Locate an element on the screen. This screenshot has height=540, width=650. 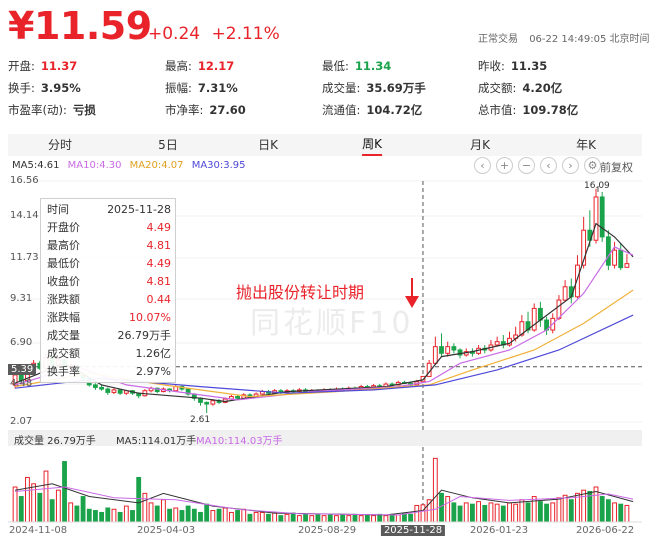
volume-ma5: MA5:114.01万手 is located at coordinates (156, 441).